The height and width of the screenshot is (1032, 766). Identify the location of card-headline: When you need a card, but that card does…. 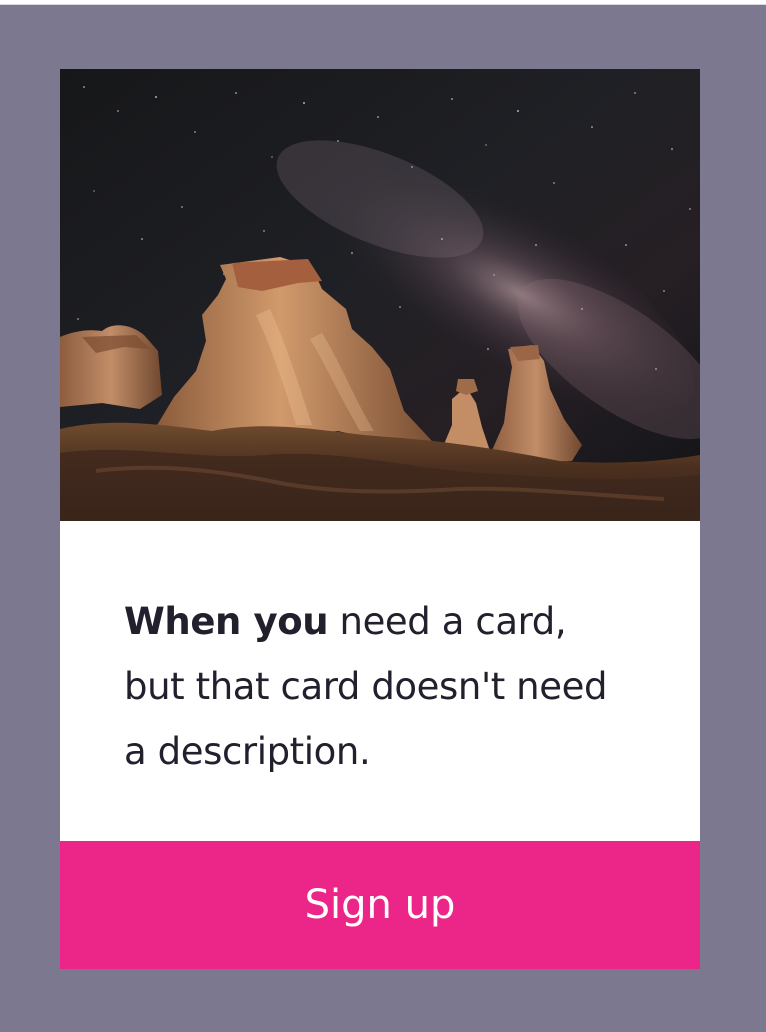
(374, 686).